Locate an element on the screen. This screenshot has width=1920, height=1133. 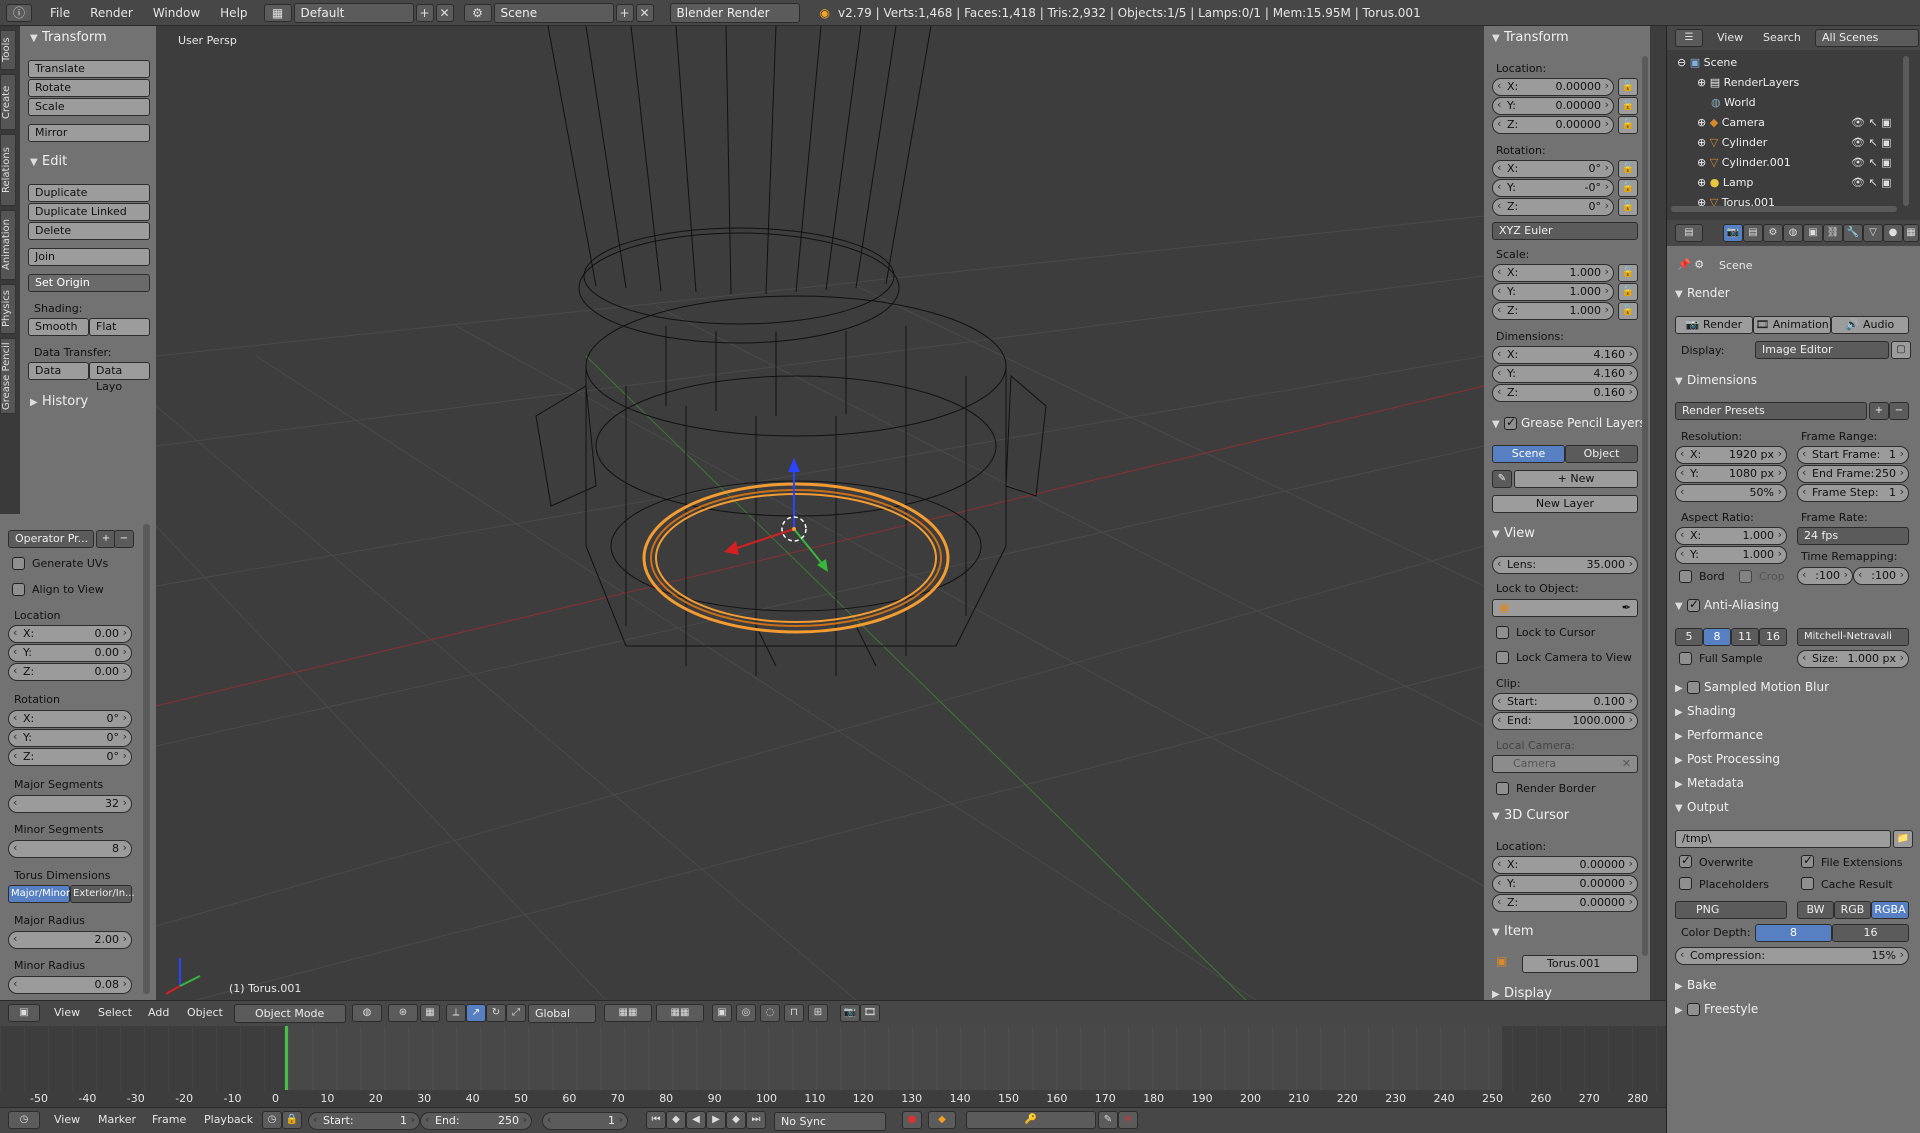
cursor-z: Z:0.00000 is located at coordinates (1565, 903).